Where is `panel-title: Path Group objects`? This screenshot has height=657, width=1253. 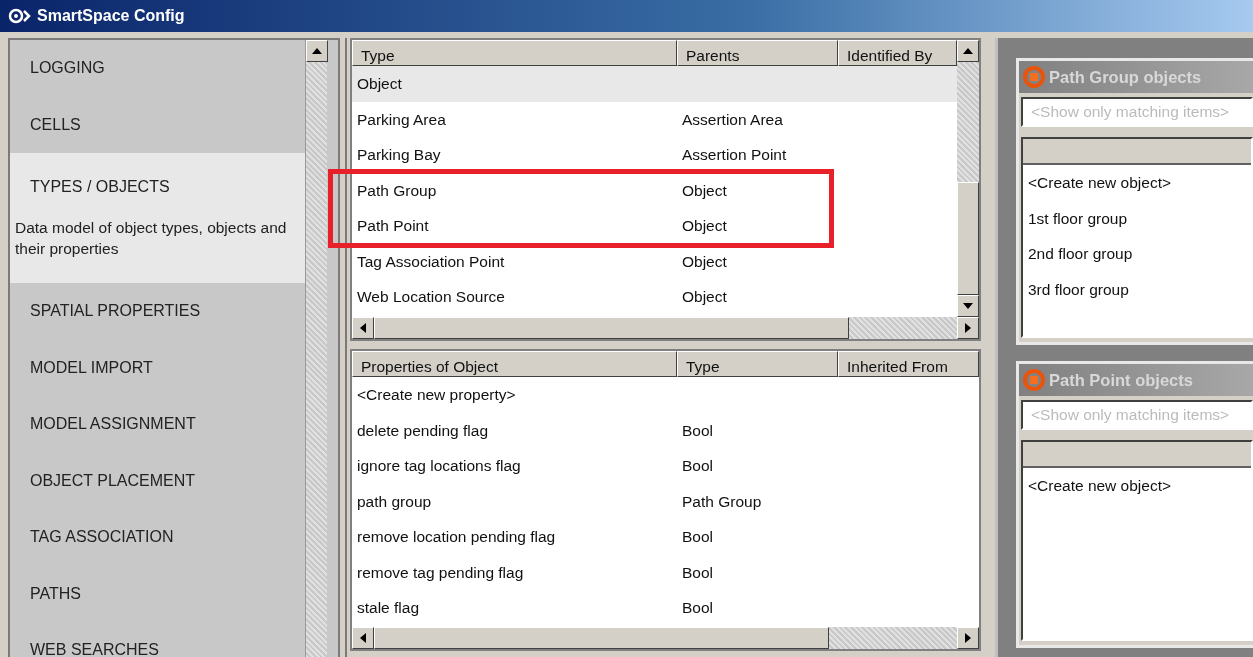
panel-title: Path Group objects is located at coordinates (1125, 77).